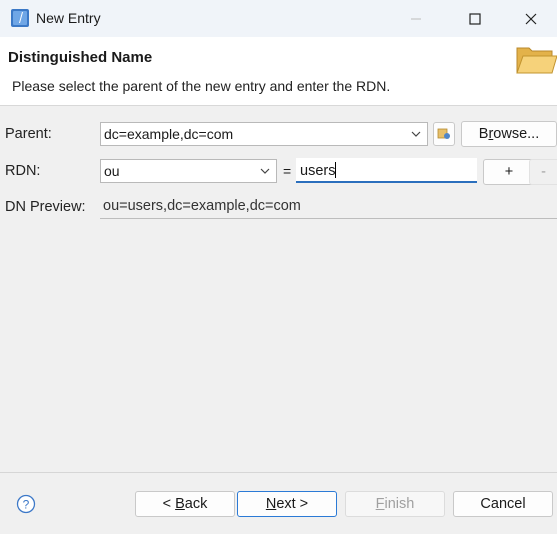  I want to click on equals-sign: =, so click(287, 171).